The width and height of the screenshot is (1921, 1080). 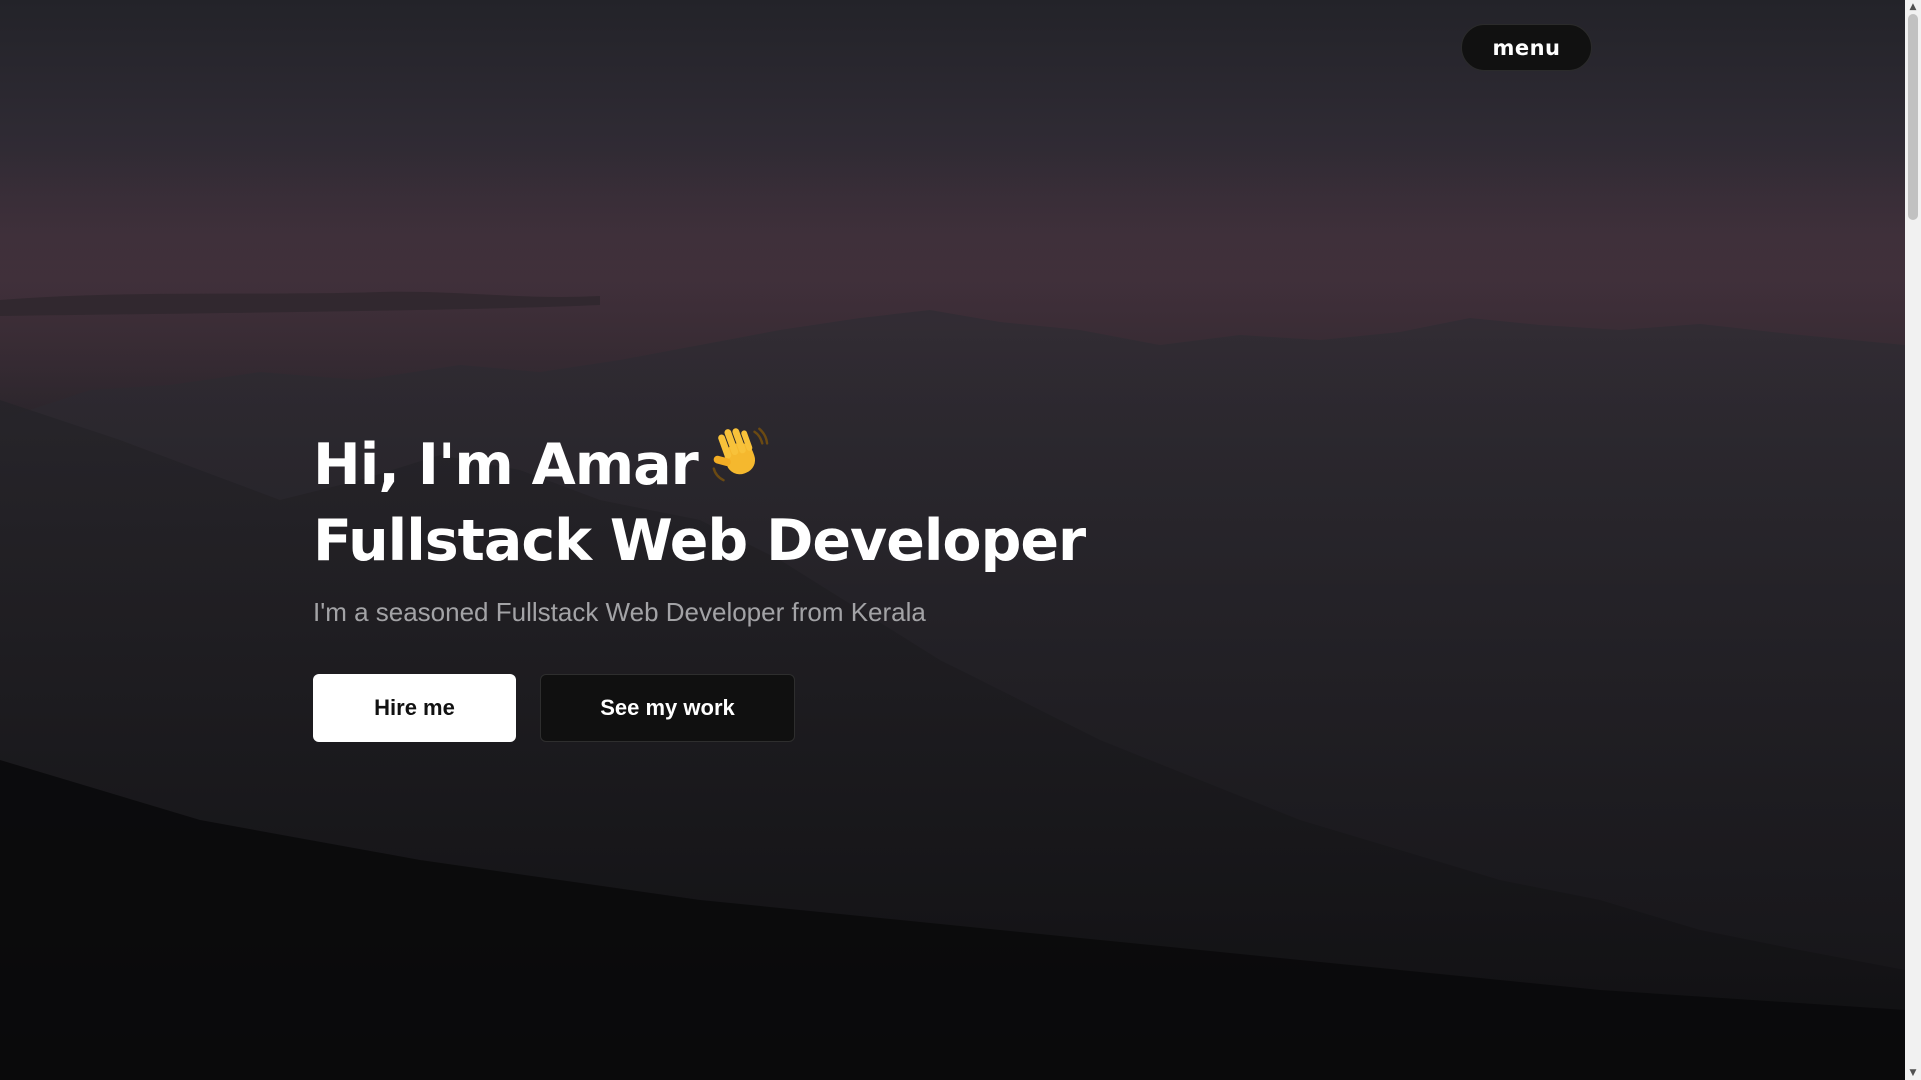 I want to click on hire-me-button: Hire me, so click(x=414, y=708).